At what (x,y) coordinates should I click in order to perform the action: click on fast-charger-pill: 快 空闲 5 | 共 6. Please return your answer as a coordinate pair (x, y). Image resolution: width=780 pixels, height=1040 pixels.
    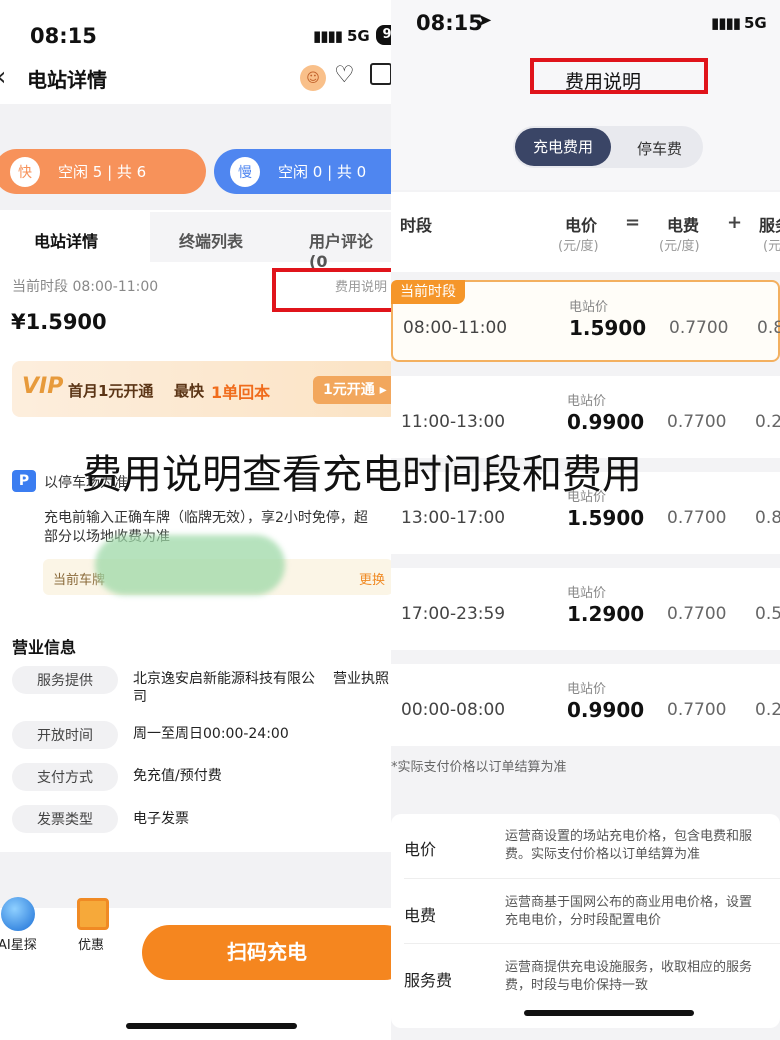
    Looking at the image, I should click on (103, 171).